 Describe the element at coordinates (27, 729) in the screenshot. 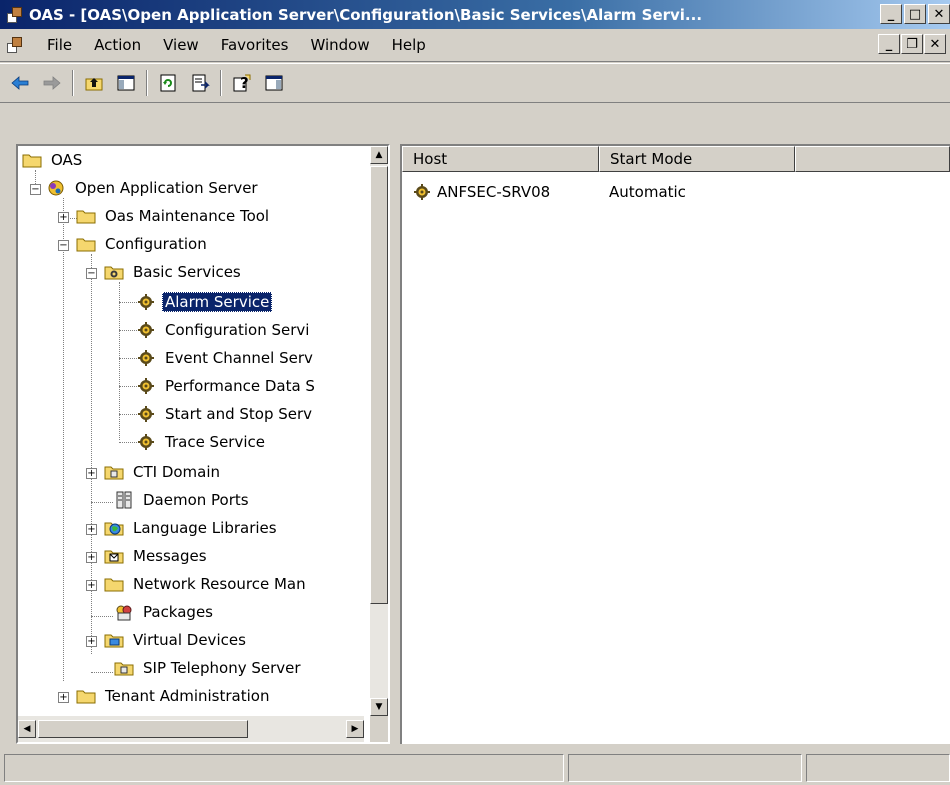

I see `scroll-left-arrow-icon: ◀` at that location.